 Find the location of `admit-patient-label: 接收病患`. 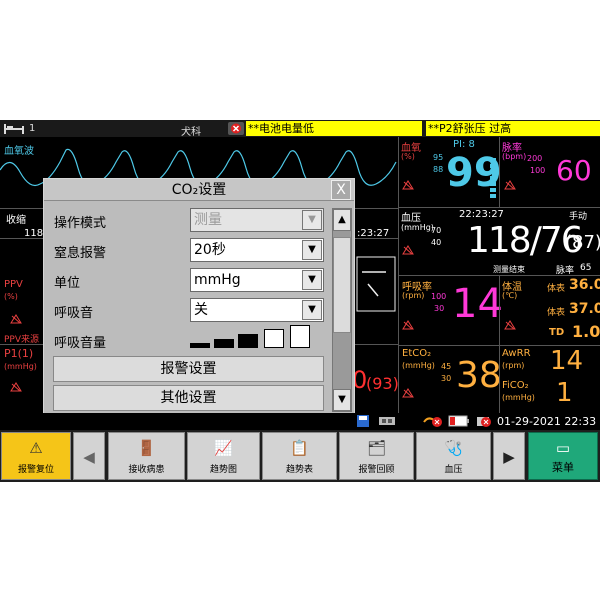

admit-patient-label: 接收病患 is located at coordinates (146, 470).